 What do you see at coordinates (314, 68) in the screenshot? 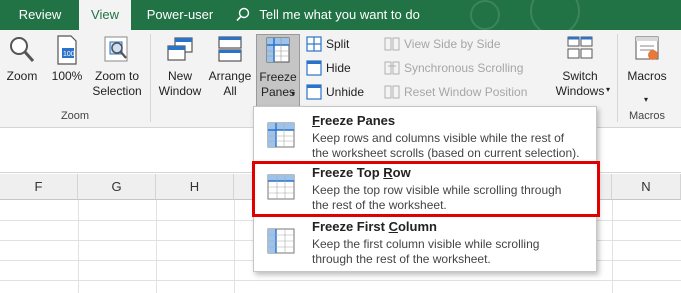
I see `hide-window-icon` at bounding box center [314, 68].